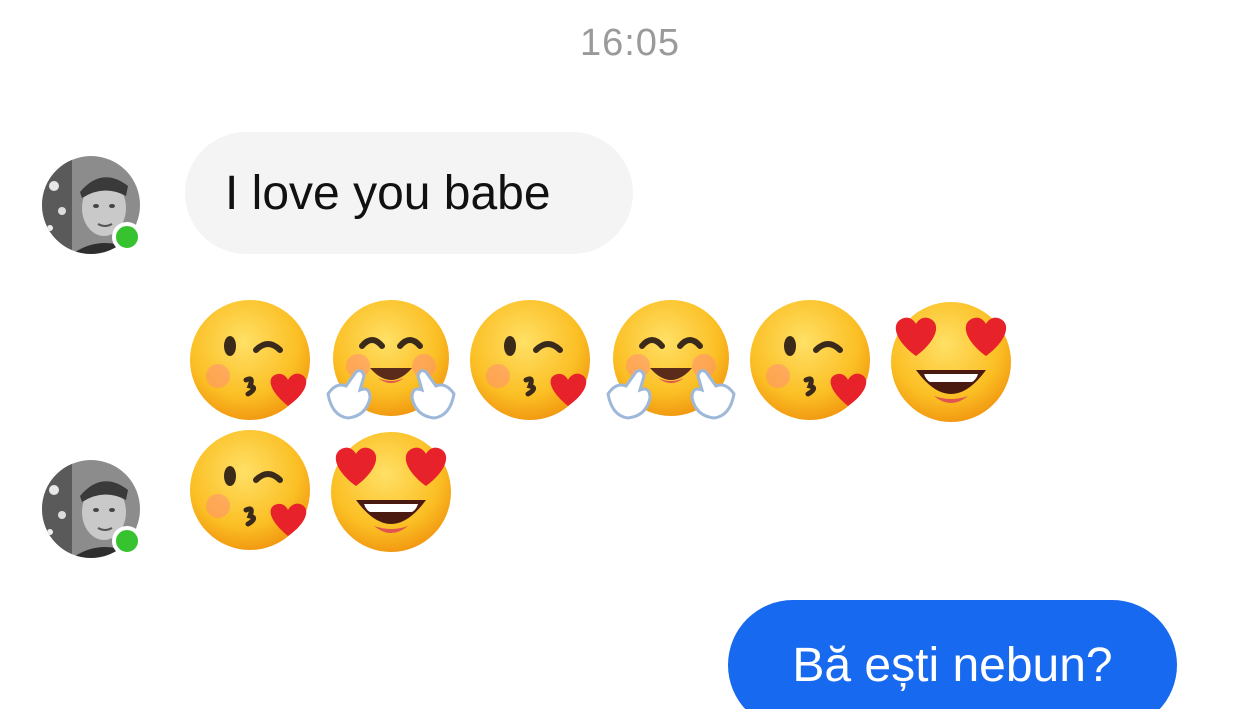 The image size is (1260, 709). I want to click on outgoing-message-bubble: Bă ești nebun?, so click(952, 654).